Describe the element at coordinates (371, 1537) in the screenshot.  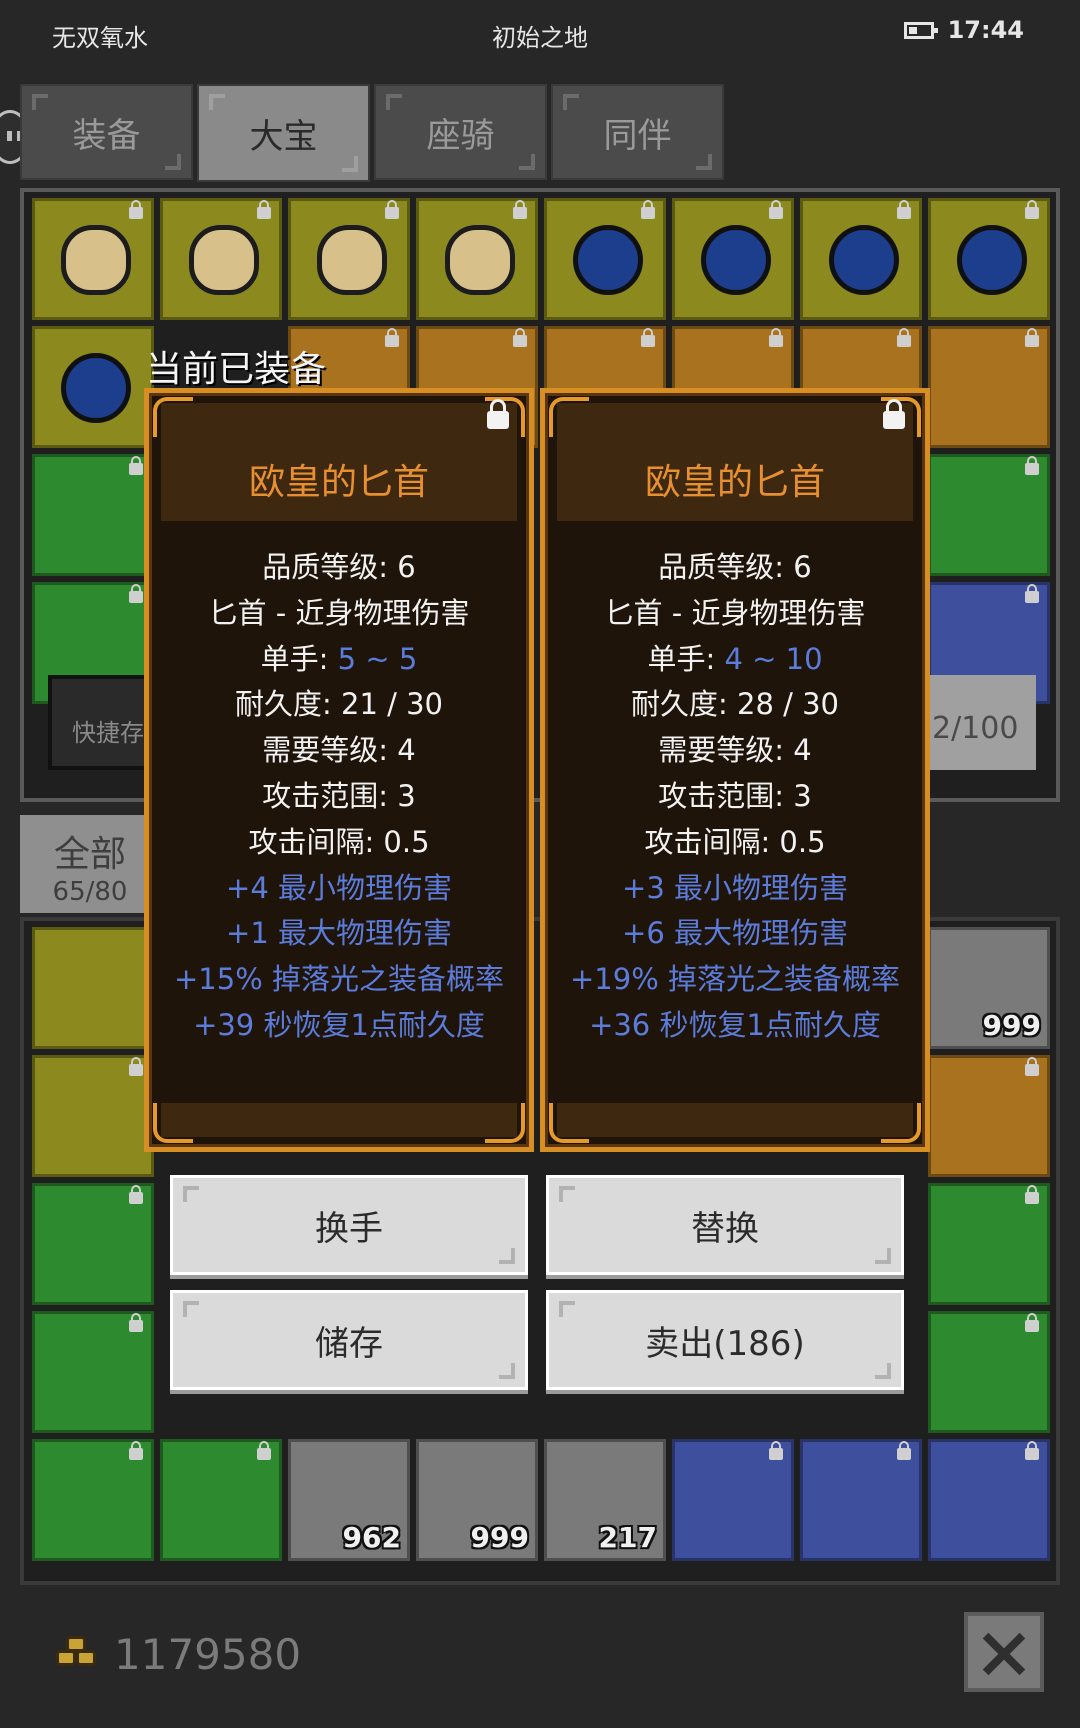
I see `item-count: 962` at that location.